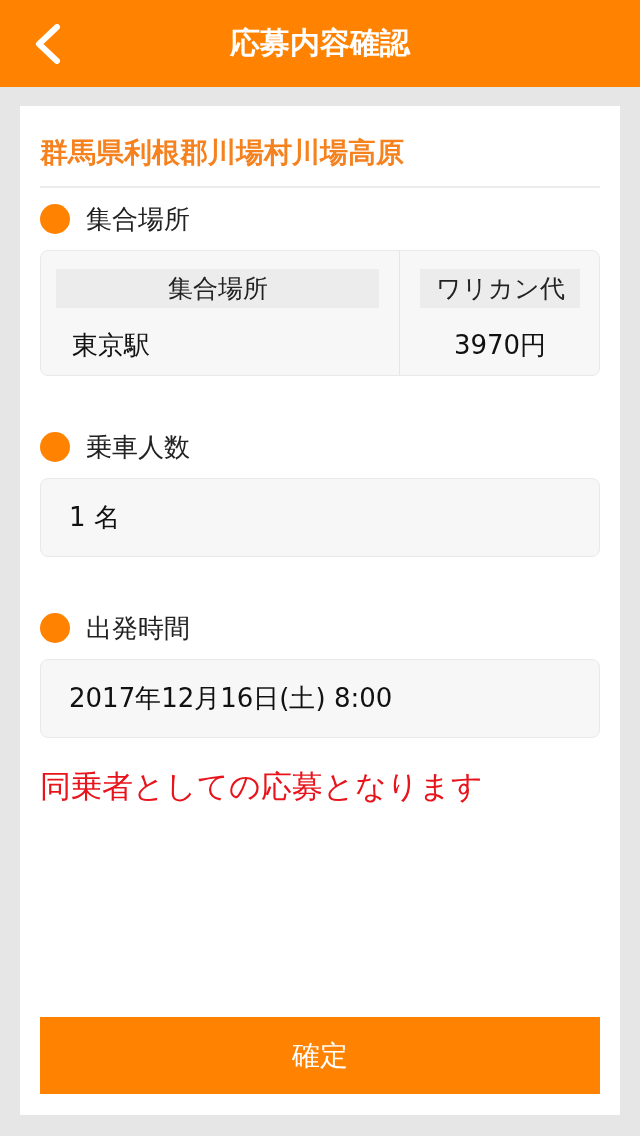  What do you see at coordinates (262, 786) in the screenshot?
I see `notice-text: 同乗者としての応募となります` at bounding box center [262, 786].